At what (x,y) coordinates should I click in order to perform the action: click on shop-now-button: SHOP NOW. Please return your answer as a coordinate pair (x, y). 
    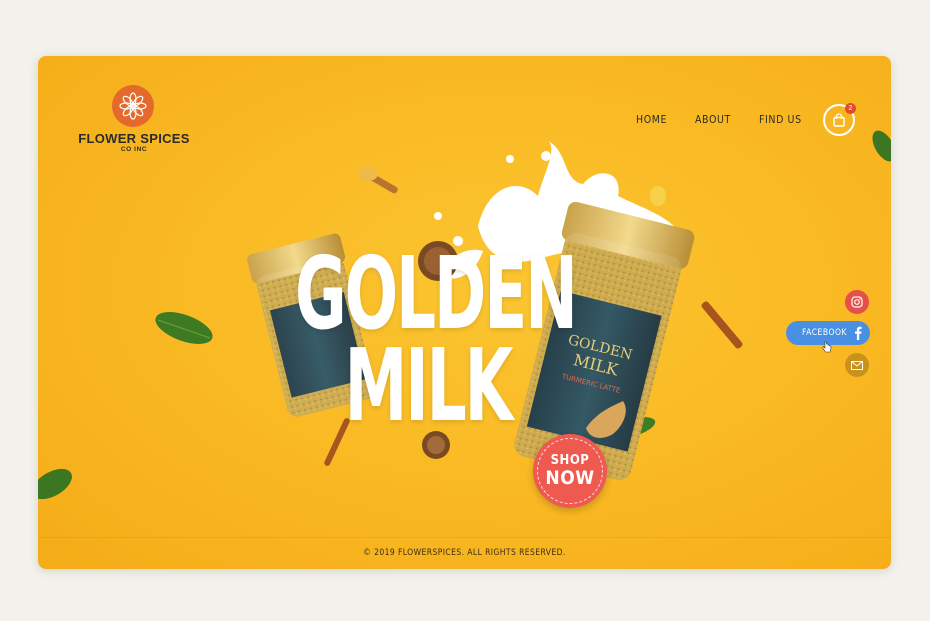
    Looking at the image, I should click on (570, 471).